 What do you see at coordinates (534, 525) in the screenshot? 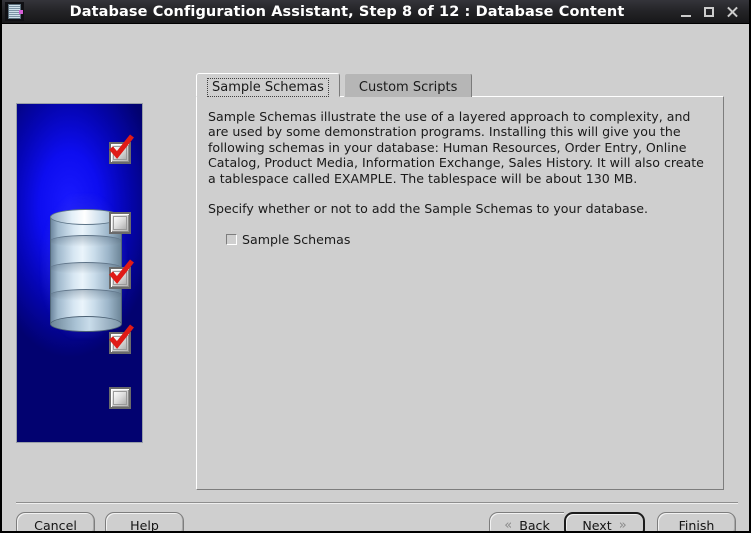
I see `back-button-label: Back` at bounding box center [534, 525].